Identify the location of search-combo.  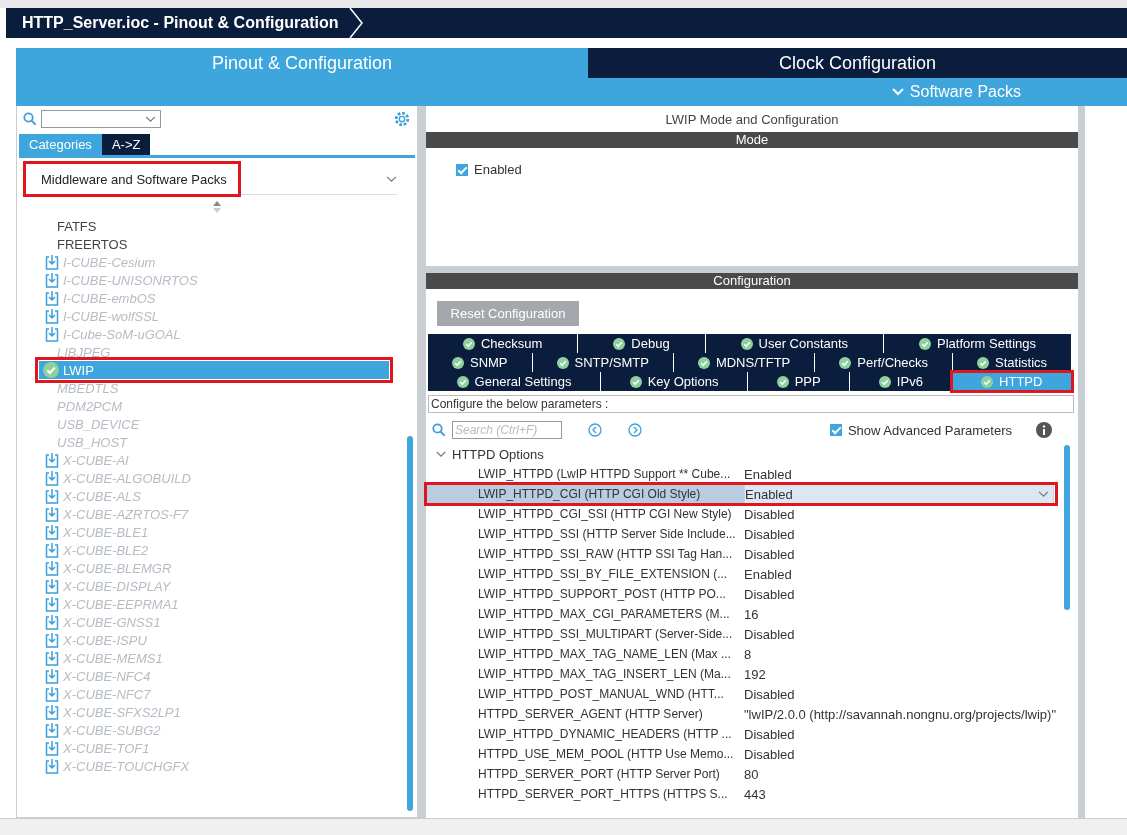
(101, 119).